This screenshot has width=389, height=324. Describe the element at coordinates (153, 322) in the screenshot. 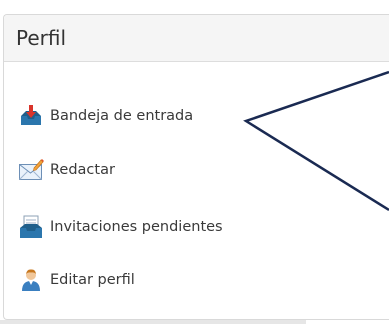

I see `bottom-scroll-strip` at that location.